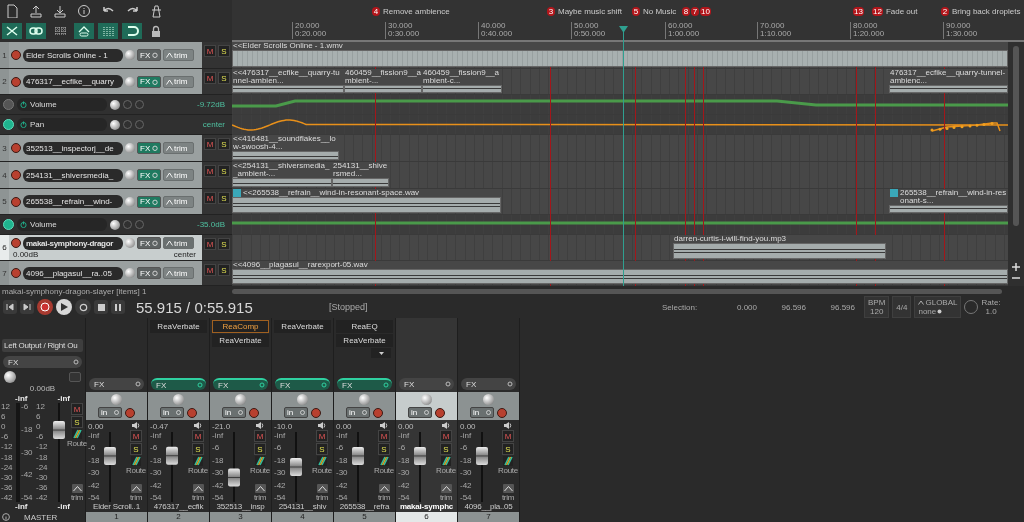  Describe the element at coordinates (12, 11) in the screenshot. I see `new-file-icon` at that location.